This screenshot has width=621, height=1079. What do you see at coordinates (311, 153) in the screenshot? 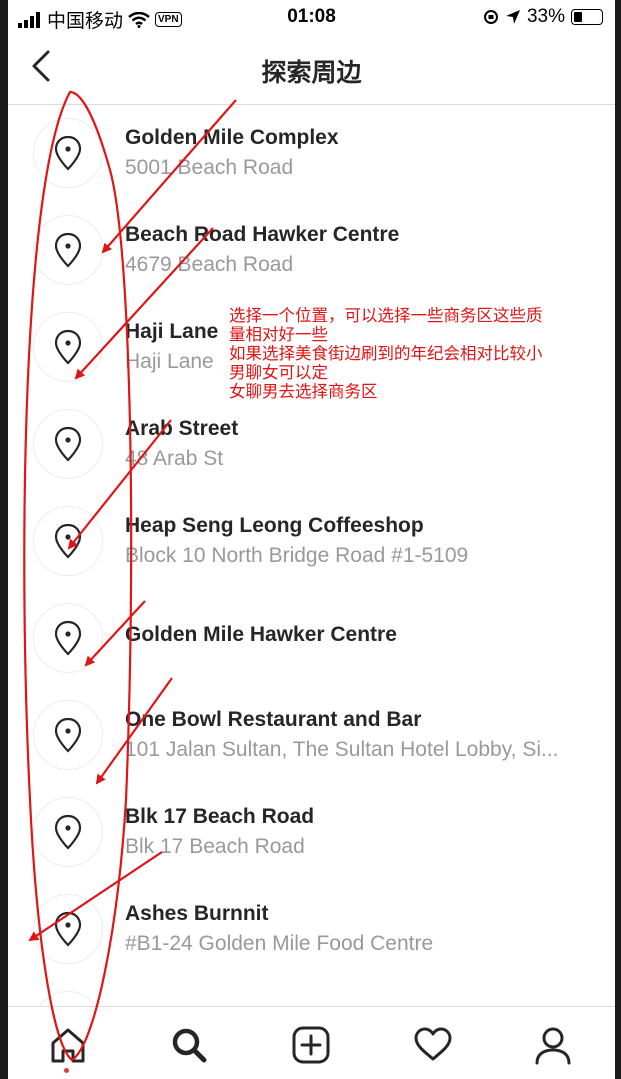
I see `place-row: Golden Mile Complex 5001 Beach Road` at bounding box center [311, 153].